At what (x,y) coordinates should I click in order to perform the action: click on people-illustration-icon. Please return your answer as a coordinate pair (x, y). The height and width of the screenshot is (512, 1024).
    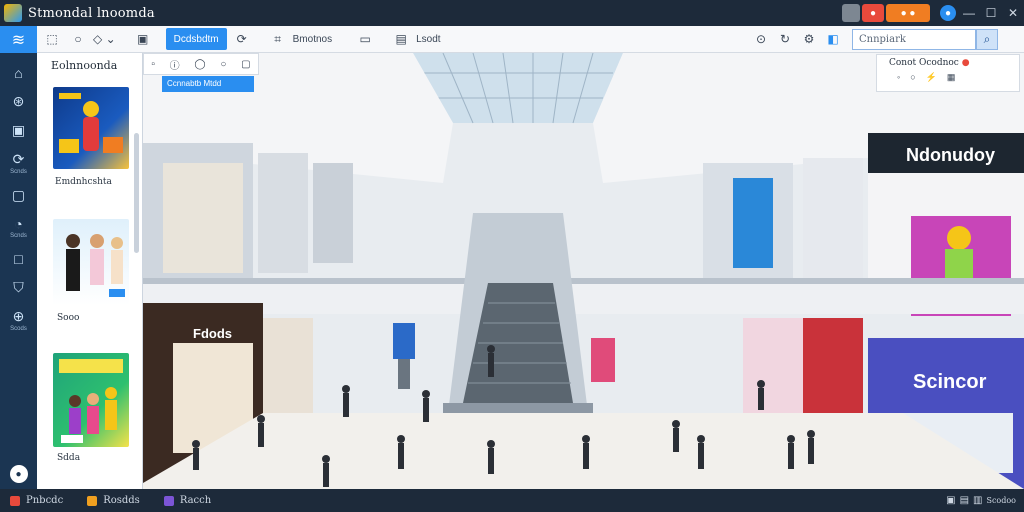
    Looking at the image, I should click on (95, 265).